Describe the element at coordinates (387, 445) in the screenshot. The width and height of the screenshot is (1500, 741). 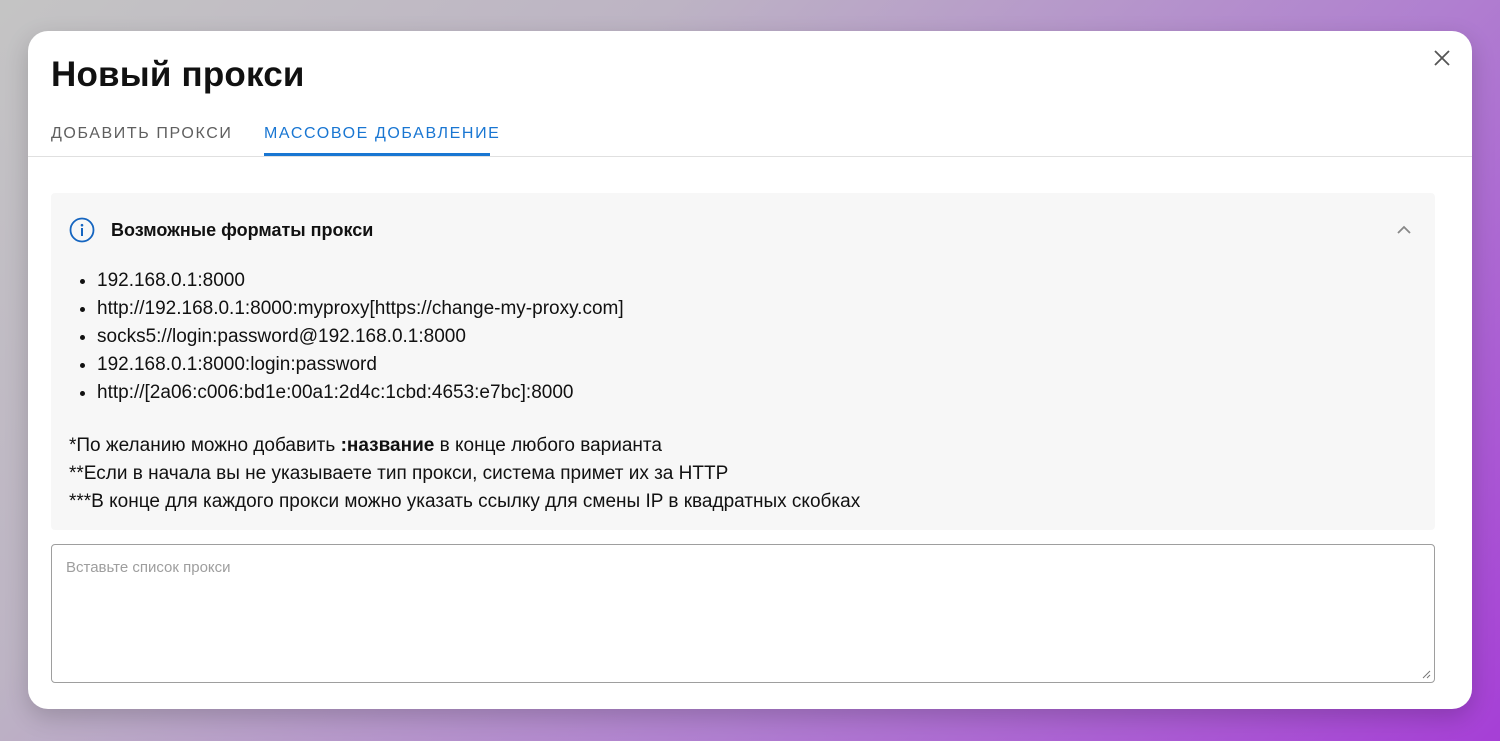
I see `note-1-bold: :название` at that location.